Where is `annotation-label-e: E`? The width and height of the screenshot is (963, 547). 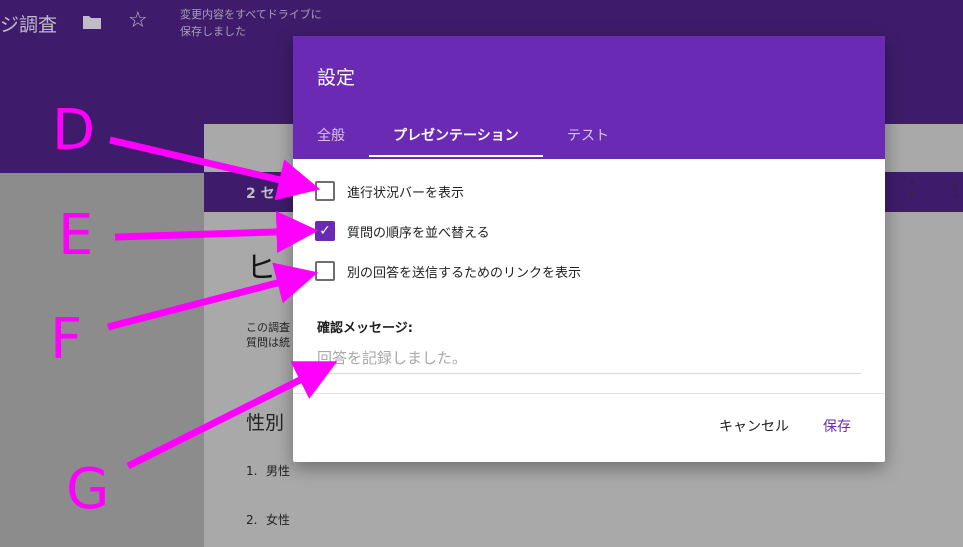
annotation-label-e: E is located at coordinates (76, 235).